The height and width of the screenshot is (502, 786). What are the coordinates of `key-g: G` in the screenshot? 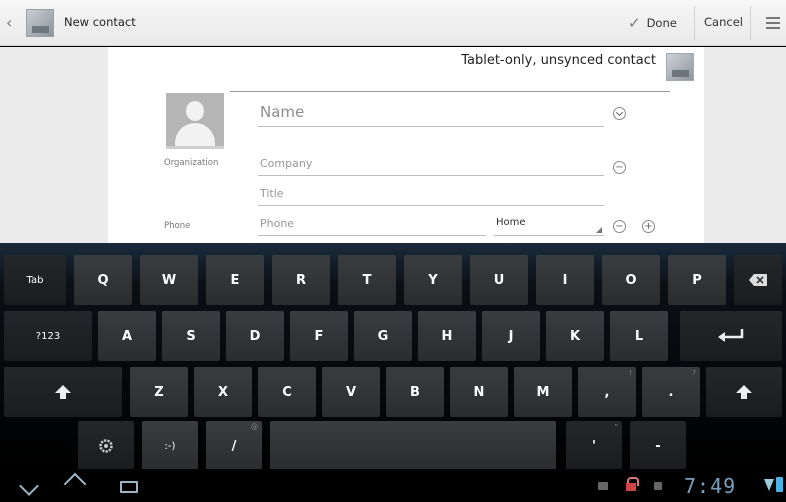 It's located at (383, 336).